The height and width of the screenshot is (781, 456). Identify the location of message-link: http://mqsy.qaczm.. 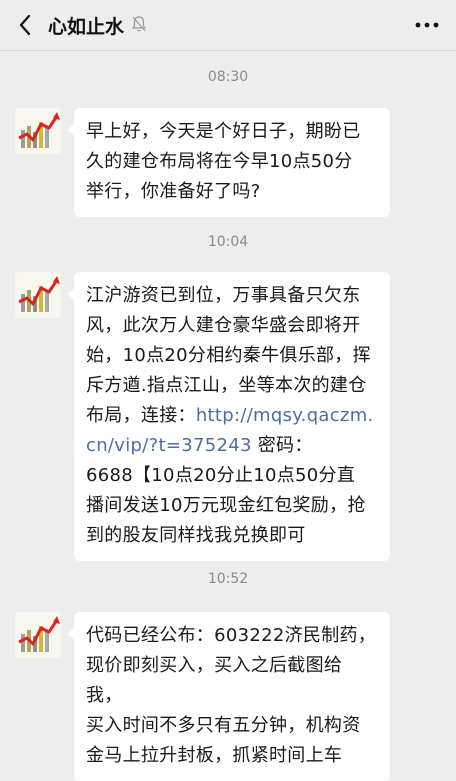
(285, 415).